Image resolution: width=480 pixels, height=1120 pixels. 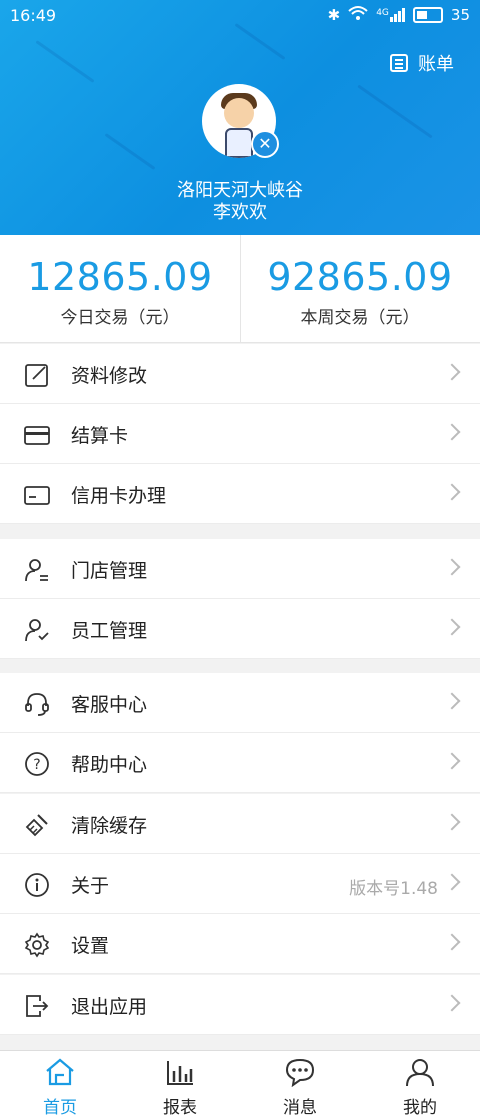 What do you see at coordinates (239, 113) in the screenshot?
I see `avatar-face` at bounding box center [239, 113].